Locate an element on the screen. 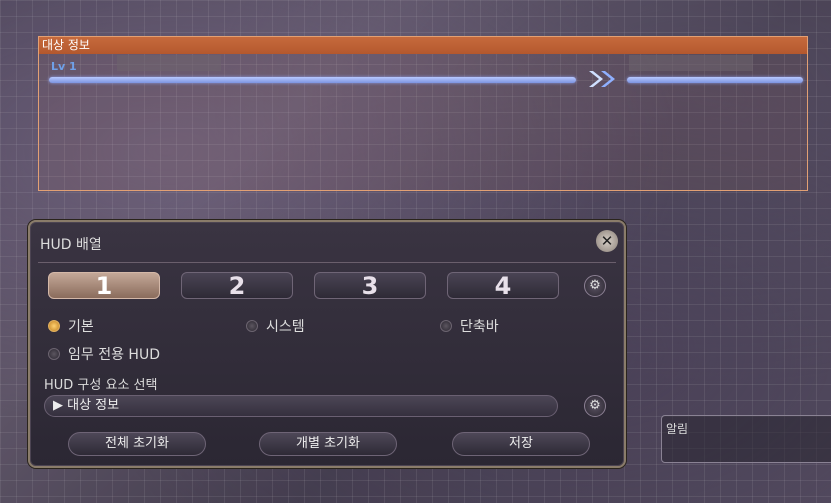 This screenshot has height=503, width=831. notice-label: 알림 is located at coordinates (677, 429).